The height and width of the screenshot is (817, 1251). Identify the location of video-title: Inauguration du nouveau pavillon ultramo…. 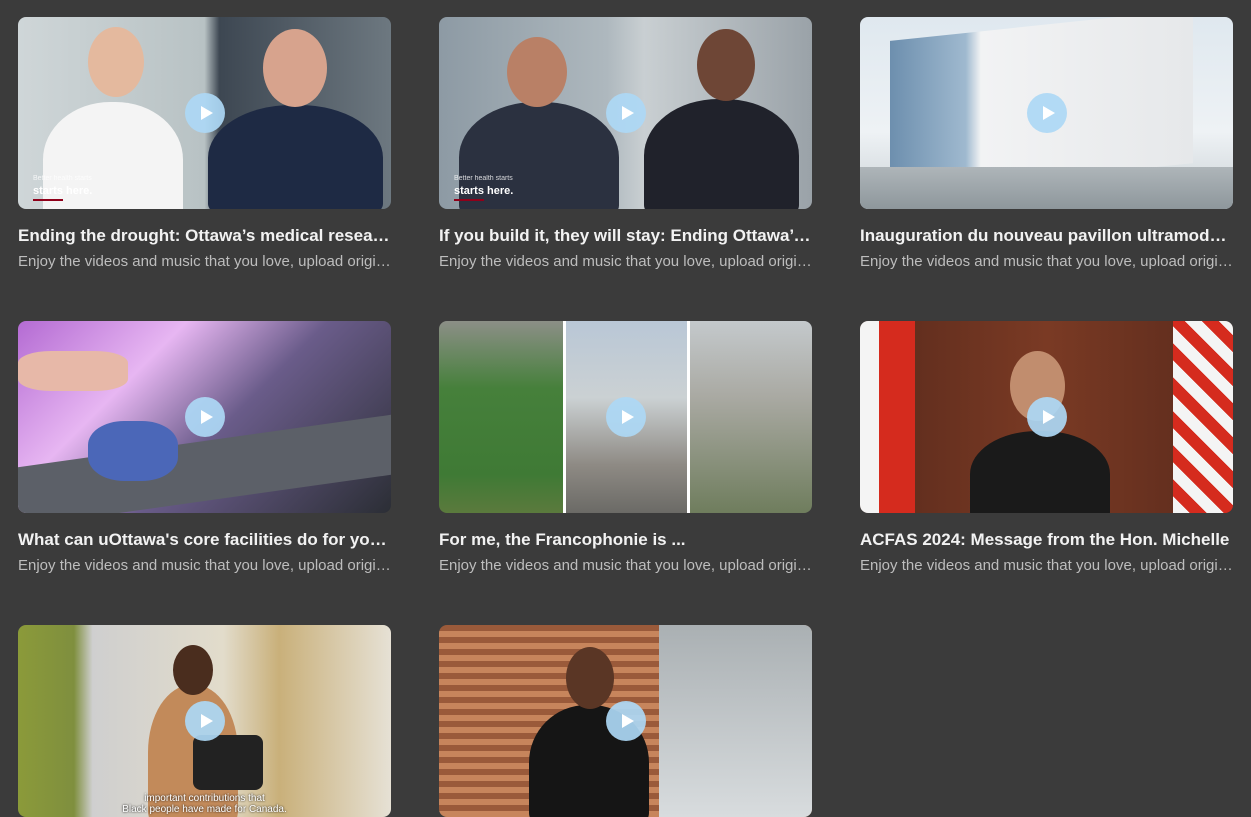
(1046, 236).